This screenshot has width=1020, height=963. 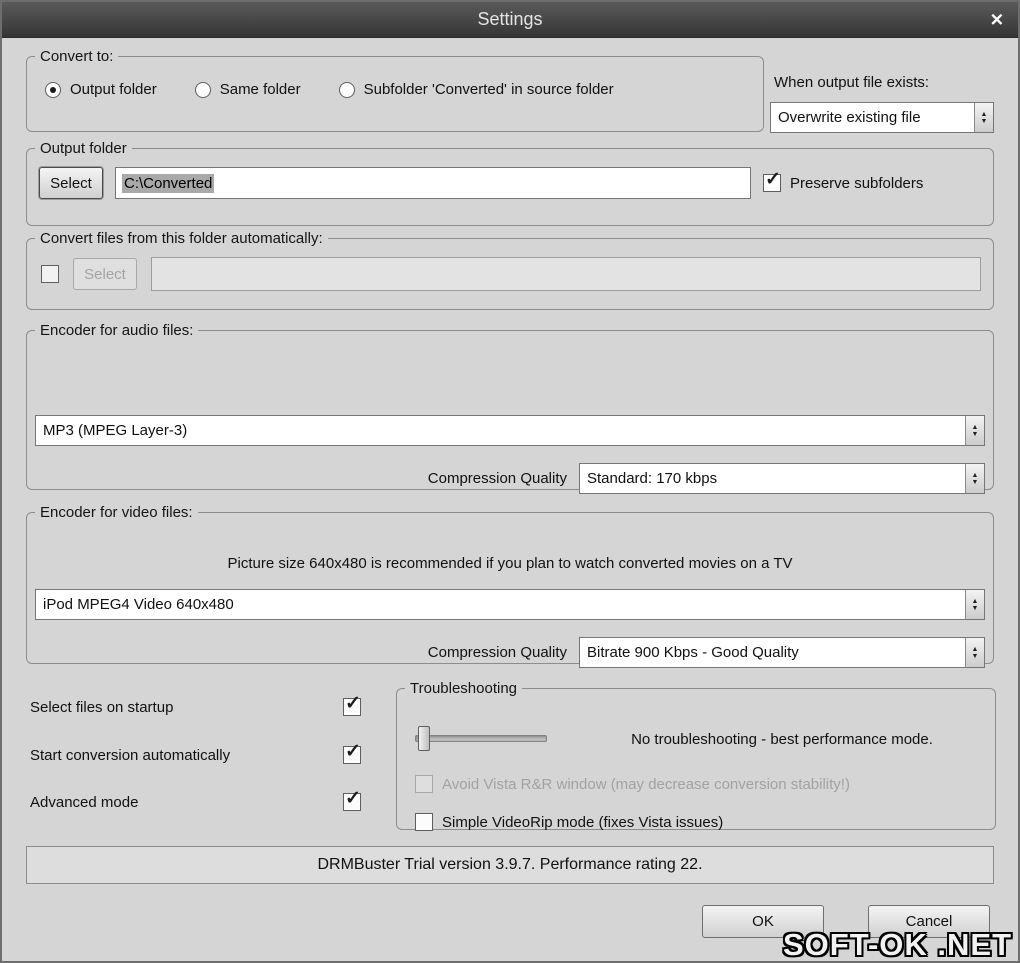 What do you see at coordinates (424, 822) in the screenshot?
I see `simple-videorip-checkbox` at bounding box center [424, 822].